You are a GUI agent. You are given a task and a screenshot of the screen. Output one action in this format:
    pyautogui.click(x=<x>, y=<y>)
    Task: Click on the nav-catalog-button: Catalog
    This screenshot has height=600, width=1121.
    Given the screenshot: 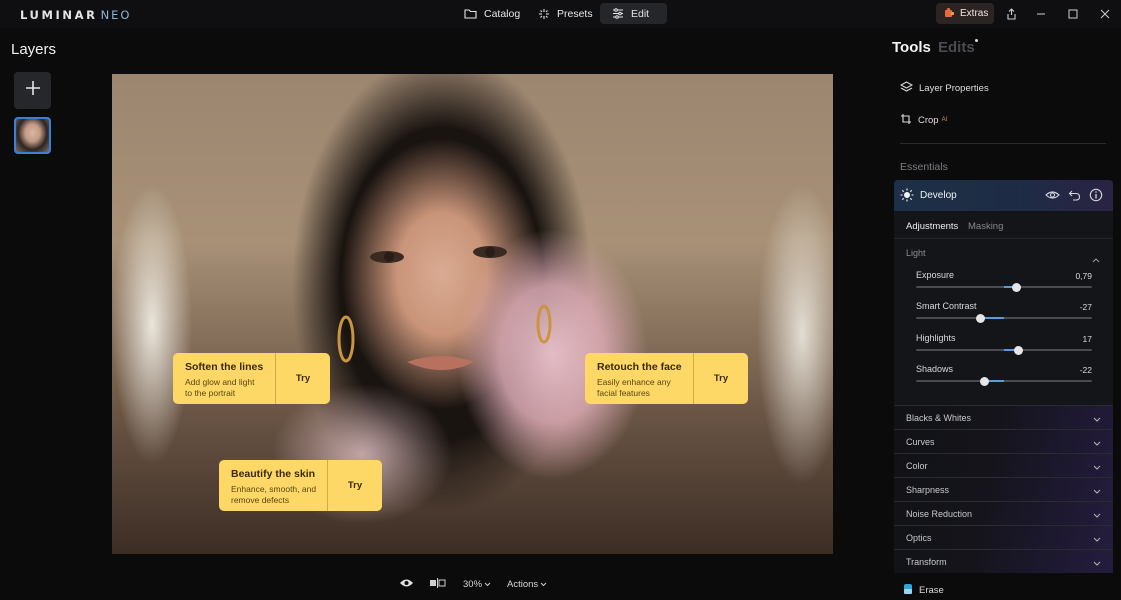 What is the action you would take?
    pyautogui.click(x=492, y=13)
    